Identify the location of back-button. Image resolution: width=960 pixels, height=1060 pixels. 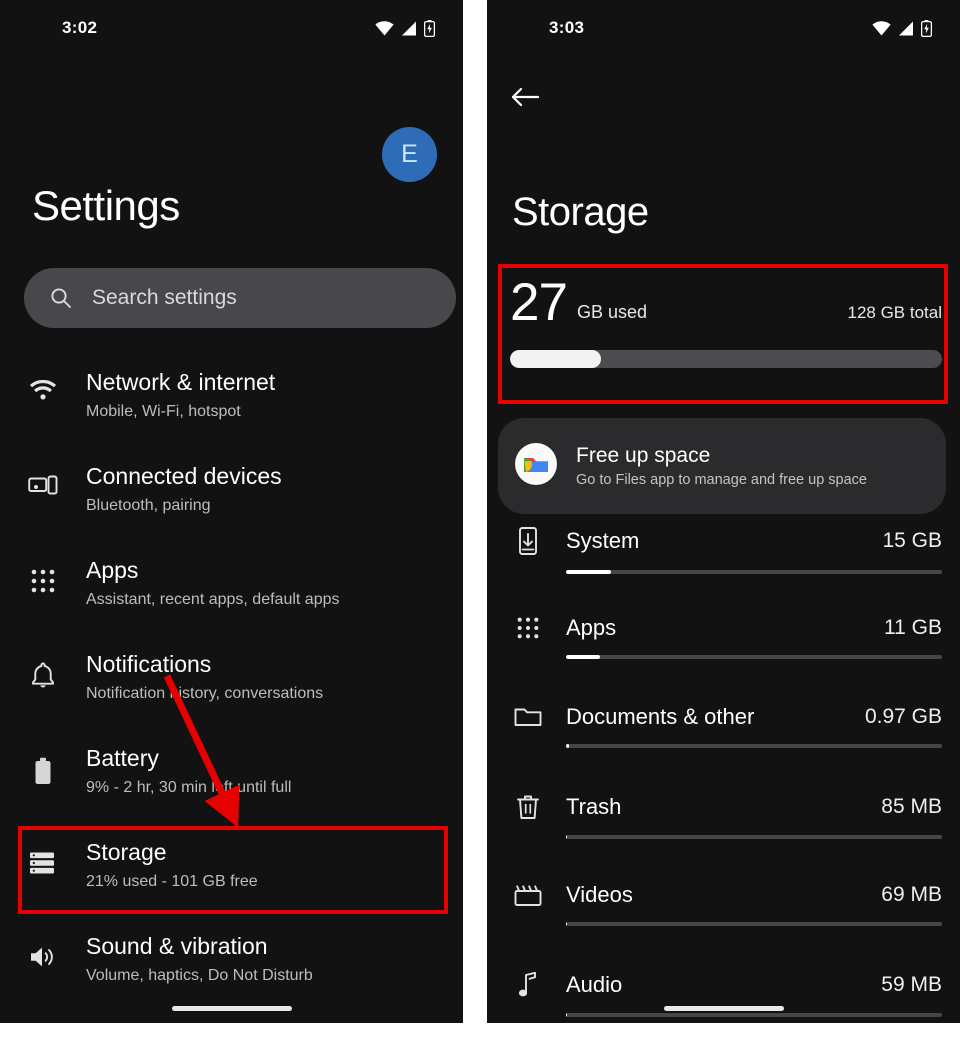
(525, 97).